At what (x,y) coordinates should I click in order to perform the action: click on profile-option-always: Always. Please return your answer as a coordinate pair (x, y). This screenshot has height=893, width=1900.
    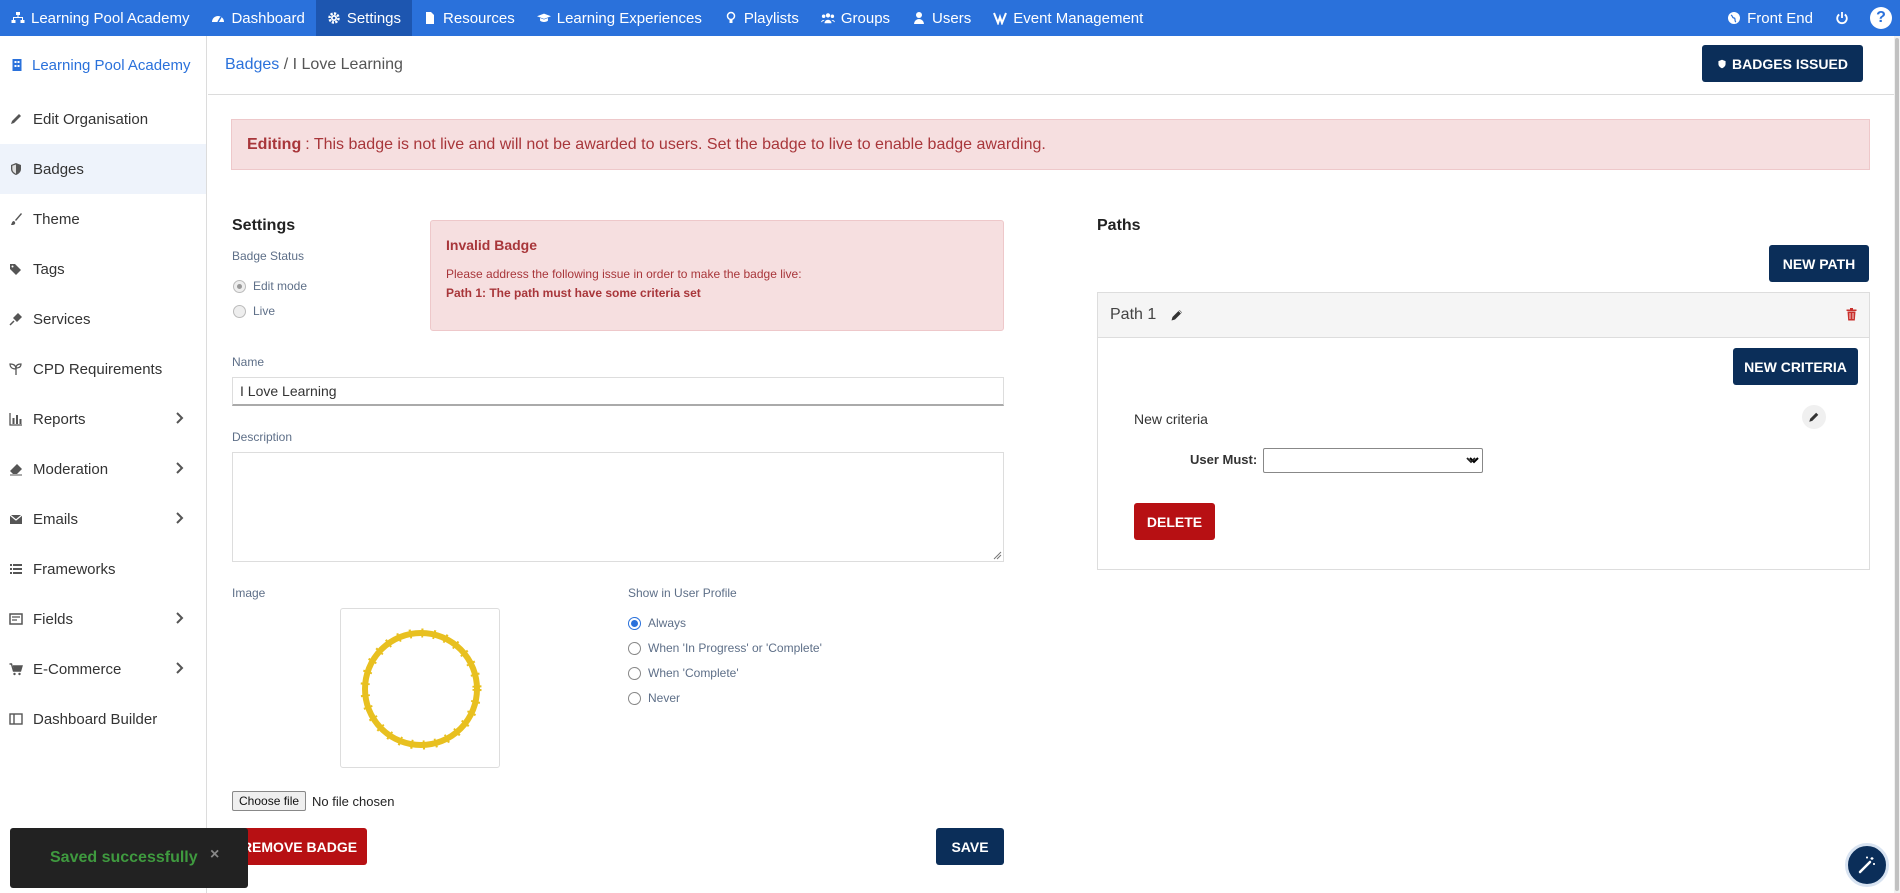
    Looking at the image, I should click on (657, 623).